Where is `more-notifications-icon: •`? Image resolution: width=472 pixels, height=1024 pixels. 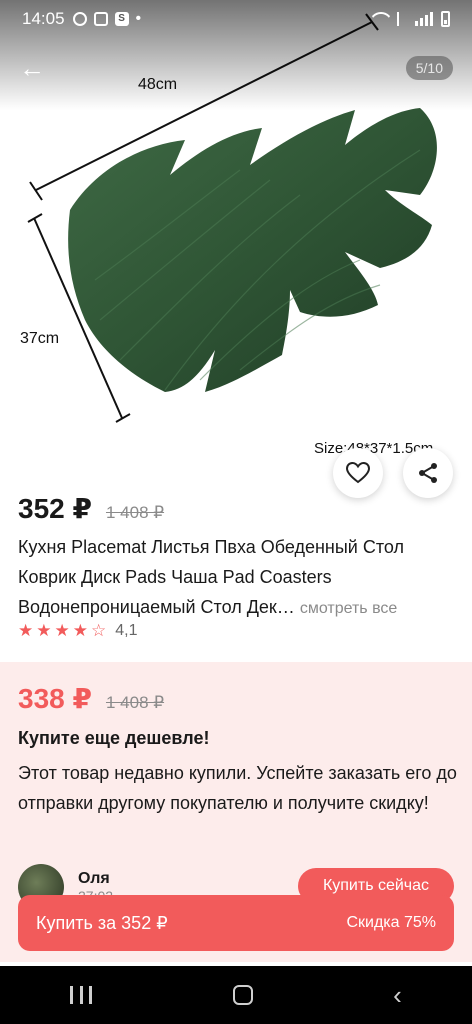
more-notifications-icon: • is located at coordinates (138, 18).